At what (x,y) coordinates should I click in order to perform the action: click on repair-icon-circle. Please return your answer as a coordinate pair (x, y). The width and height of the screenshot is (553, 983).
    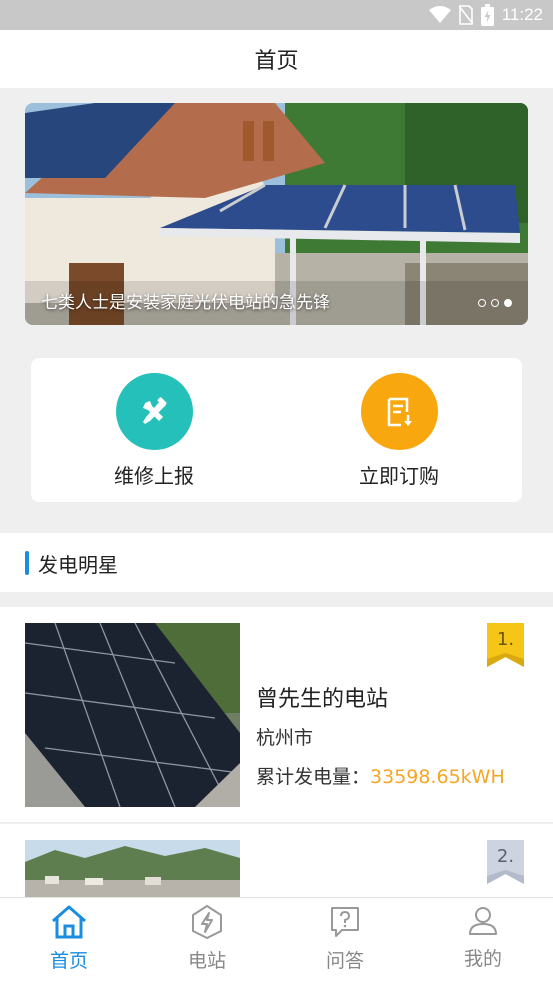
    Looking at the image, I should click on (154, 411).